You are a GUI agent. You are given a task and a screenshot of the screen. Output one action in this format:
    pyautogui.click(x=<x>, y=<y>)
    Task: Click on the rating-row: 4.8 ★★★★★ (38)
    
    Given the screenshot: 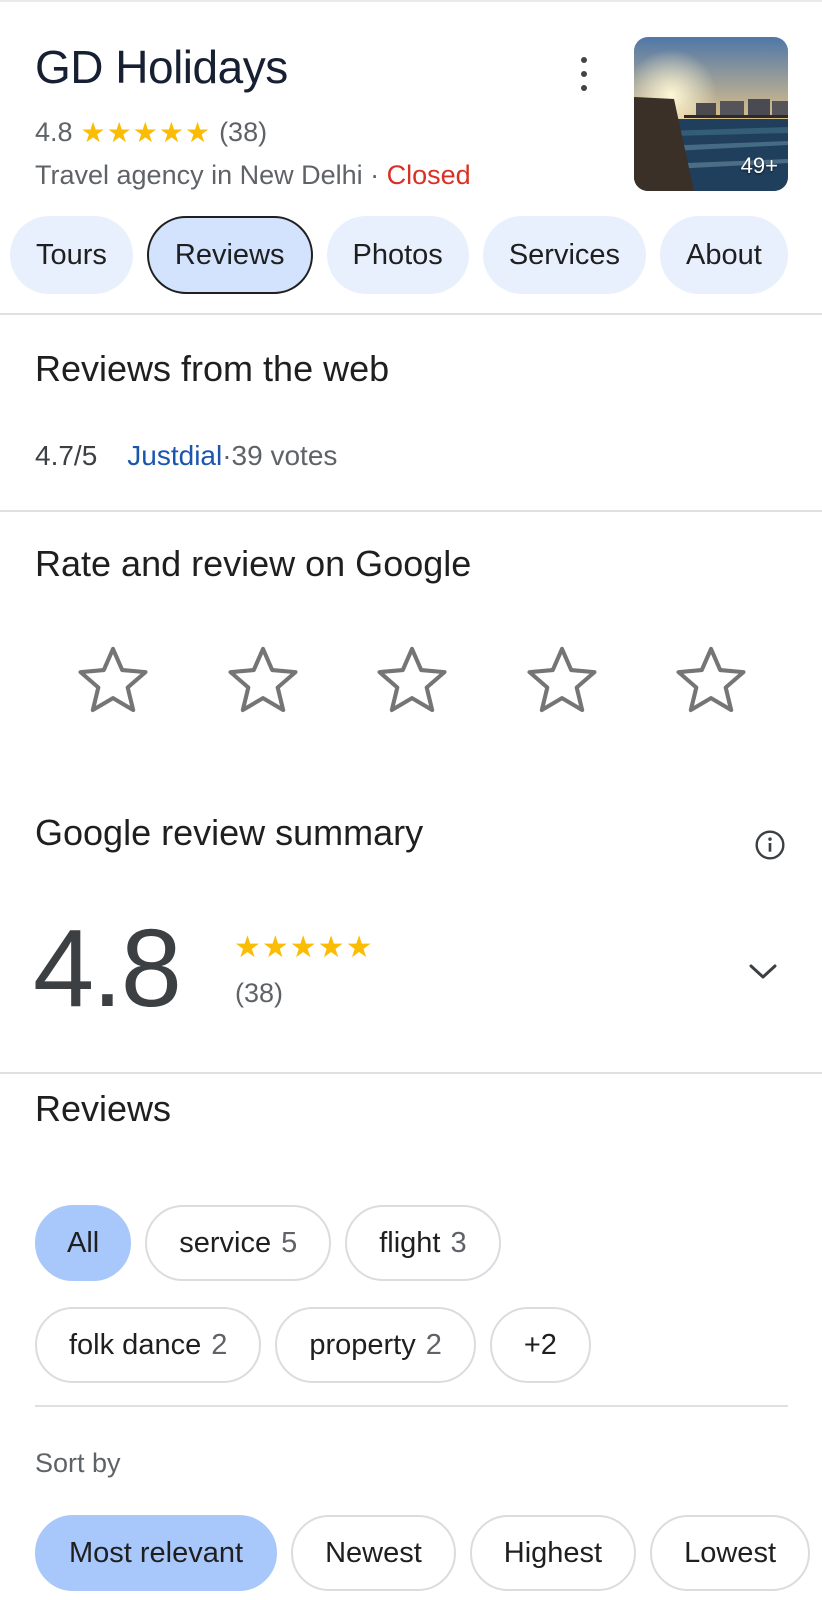 What is the action you would take?
    pyautogui.click(x=151, y=132)
    